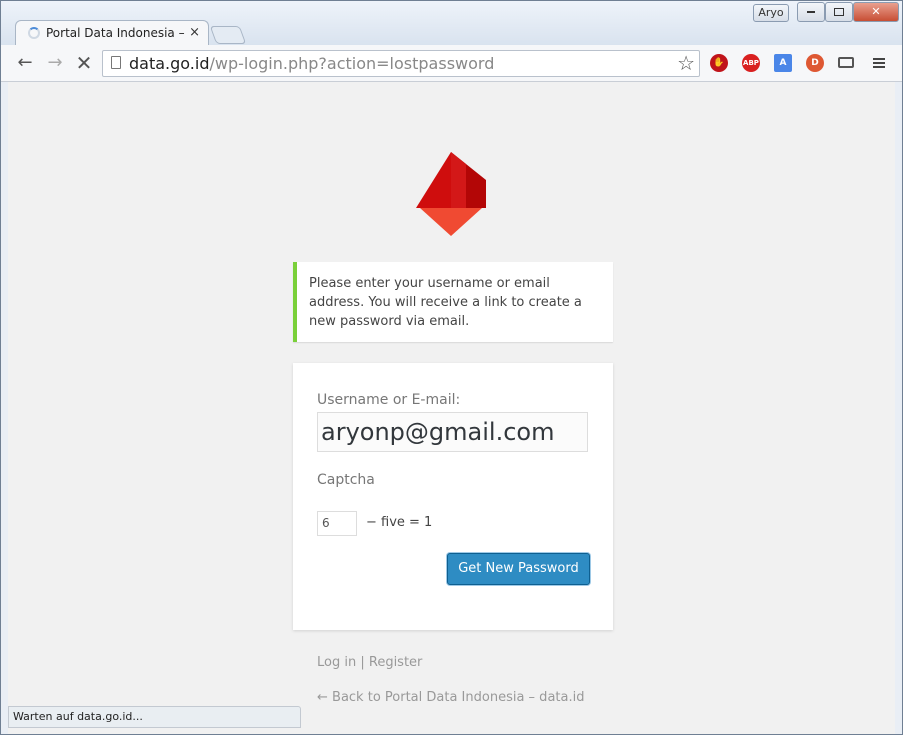  I want to click on stop-icon: ✕, so click(84, 63).